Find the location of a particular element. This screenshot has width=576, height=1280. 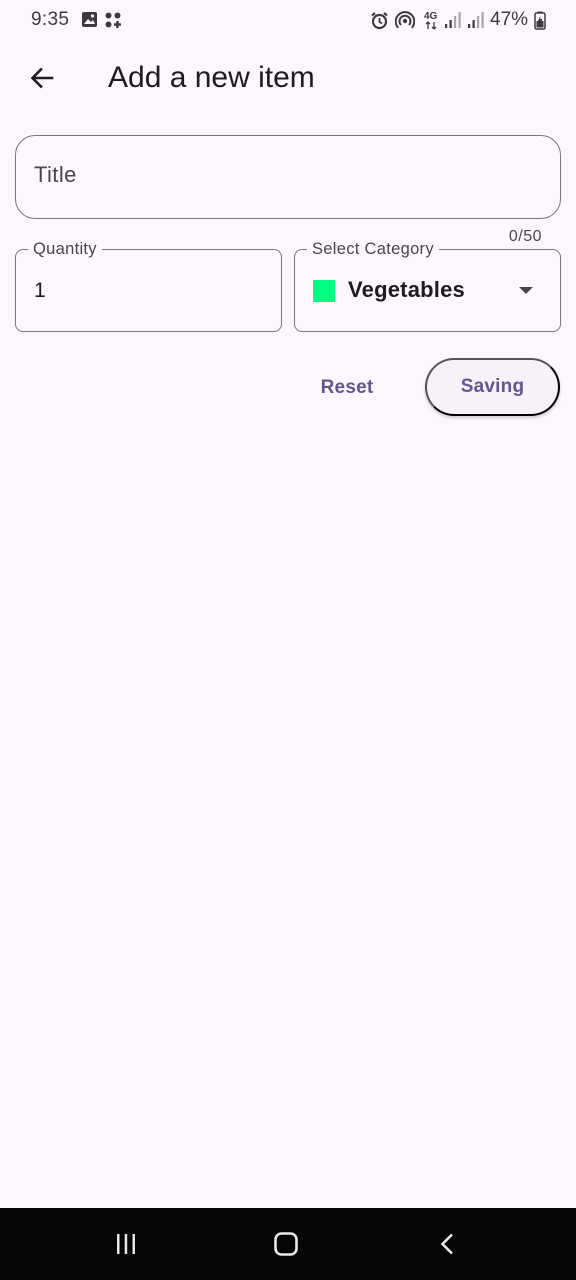

battery-icon is located at coordinates (540, 23).